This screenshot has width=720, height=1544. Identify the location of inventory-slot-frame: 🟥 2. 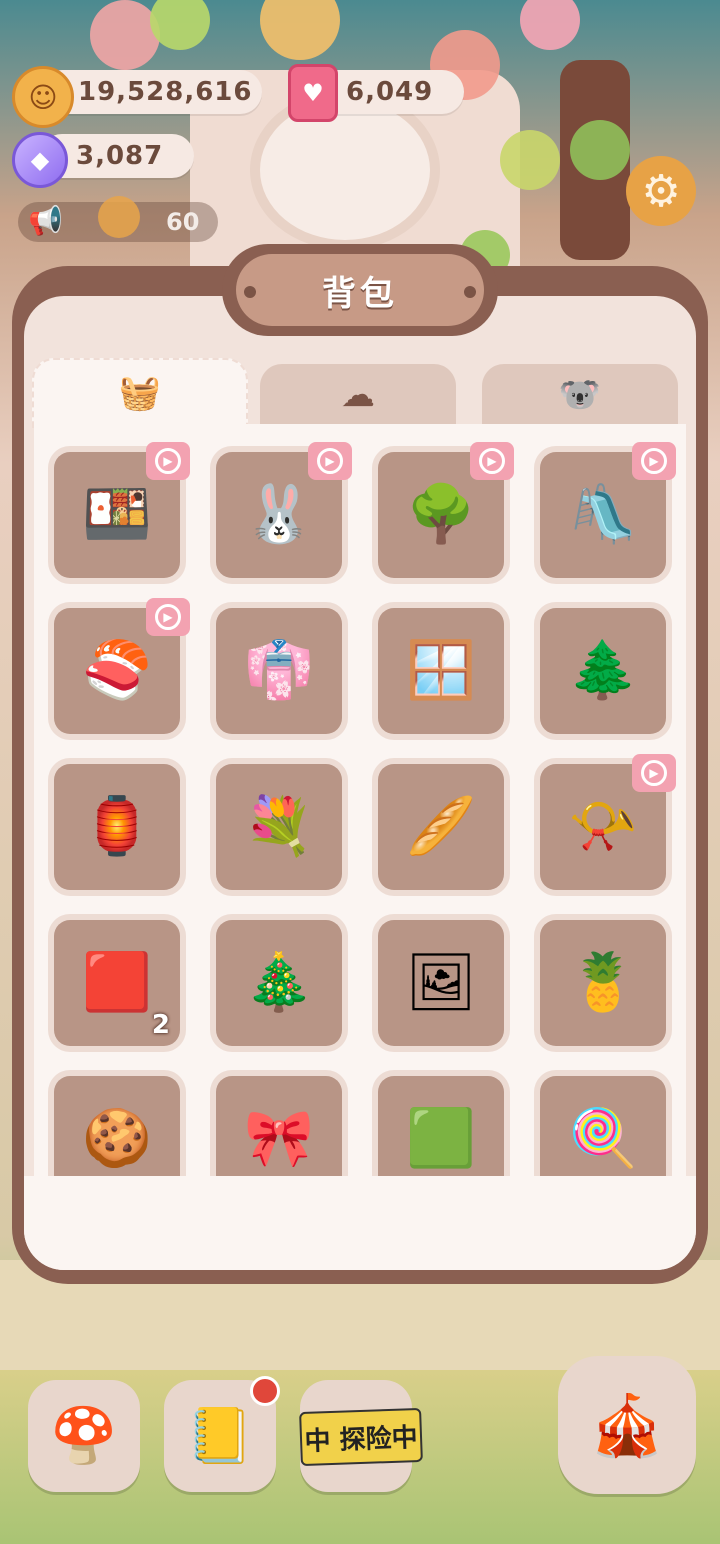
(117, 983).